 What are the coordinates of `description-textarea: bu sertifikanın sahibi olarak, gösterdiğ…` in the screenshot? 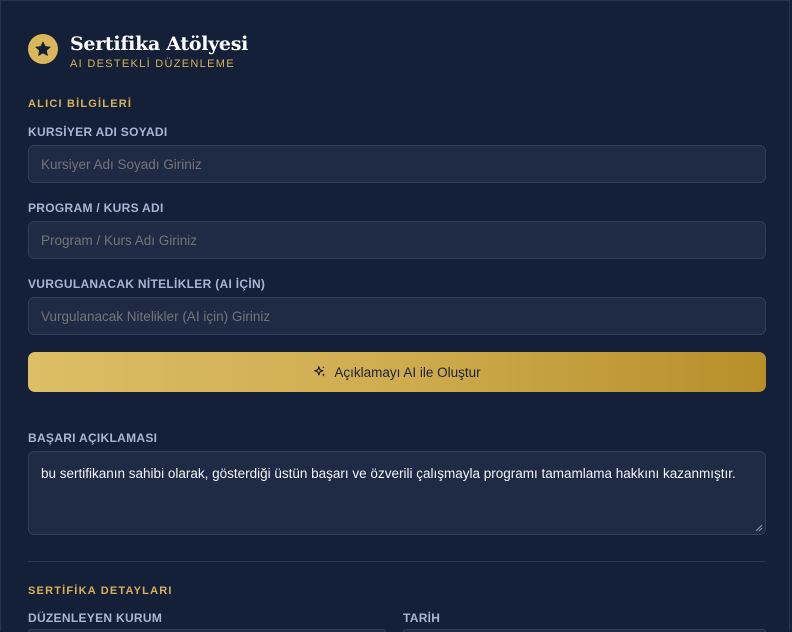 It's located at (397, 493).